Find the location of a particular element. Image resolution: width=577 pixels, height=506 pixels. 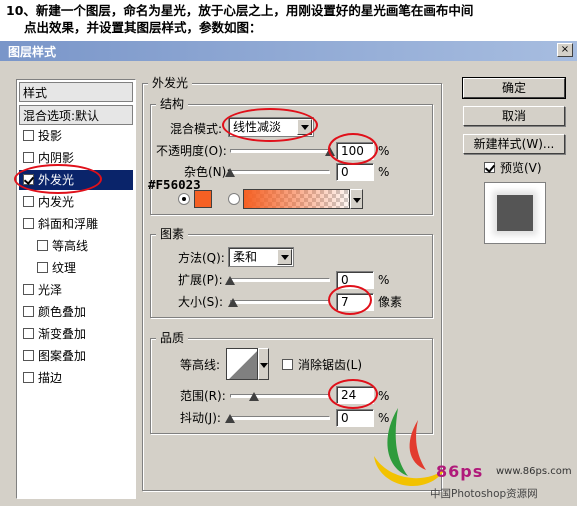

noise-input: 0 is located at coordinates (355, 172).